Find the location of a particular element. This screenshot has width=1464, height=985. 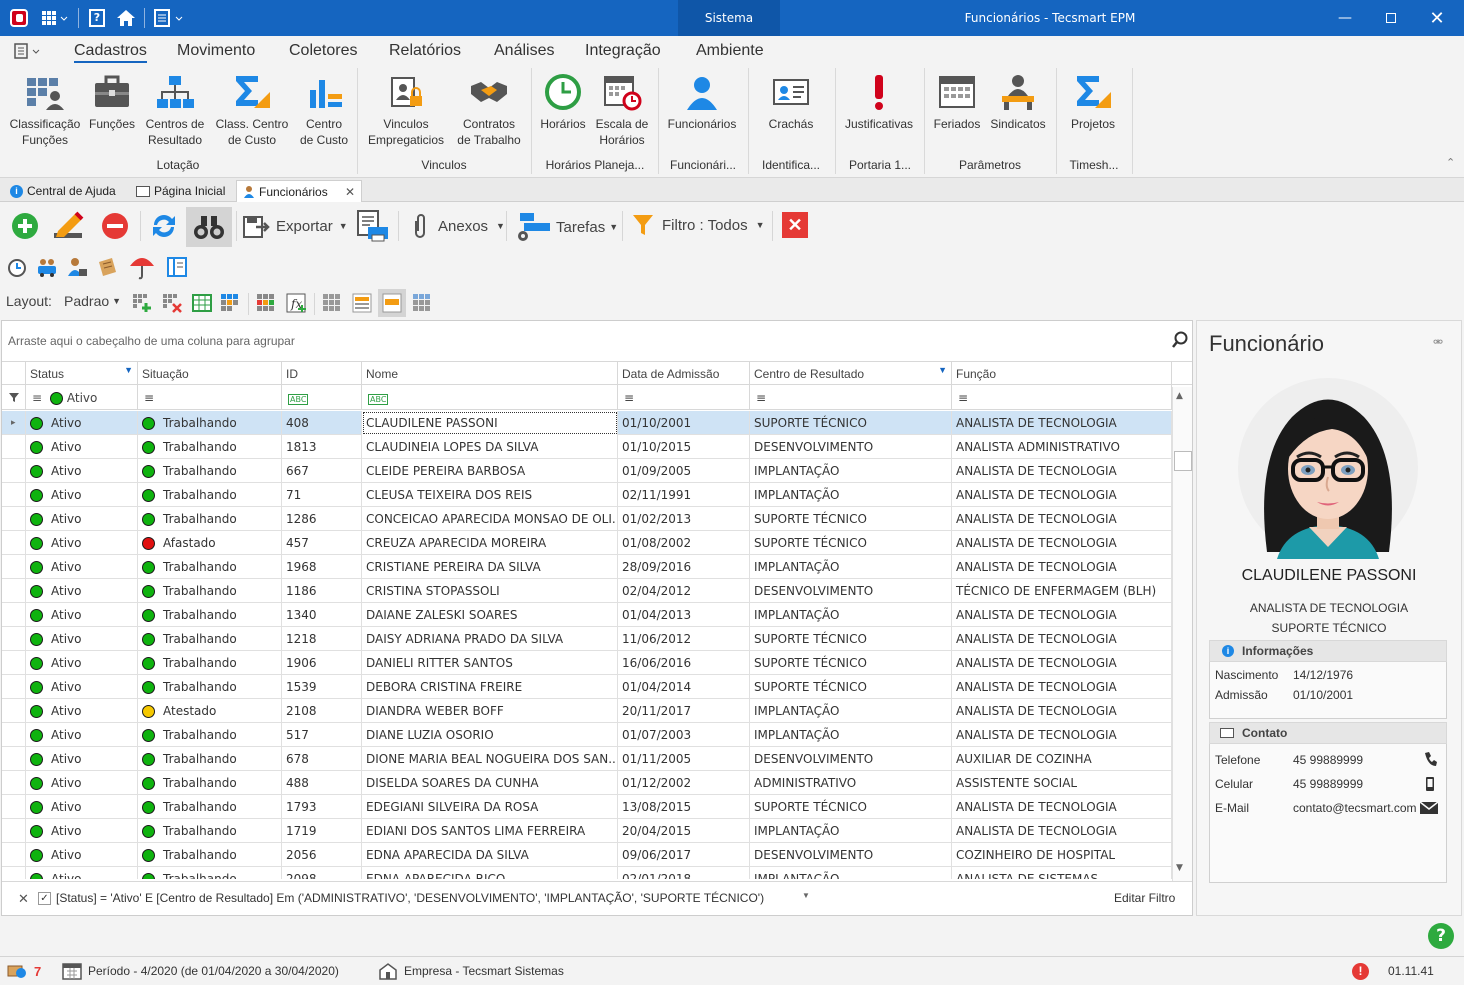

menu-tab-analises: Análises is located at coordinates (524, 51).